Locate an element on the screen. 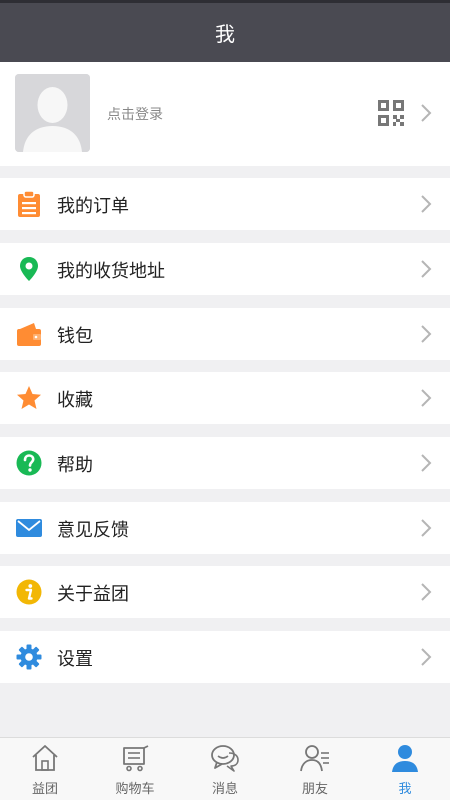 The width and height of the screenshot is (450, 800). menu-item-address: 我的收货地址 is located at coordinates (225, 269).